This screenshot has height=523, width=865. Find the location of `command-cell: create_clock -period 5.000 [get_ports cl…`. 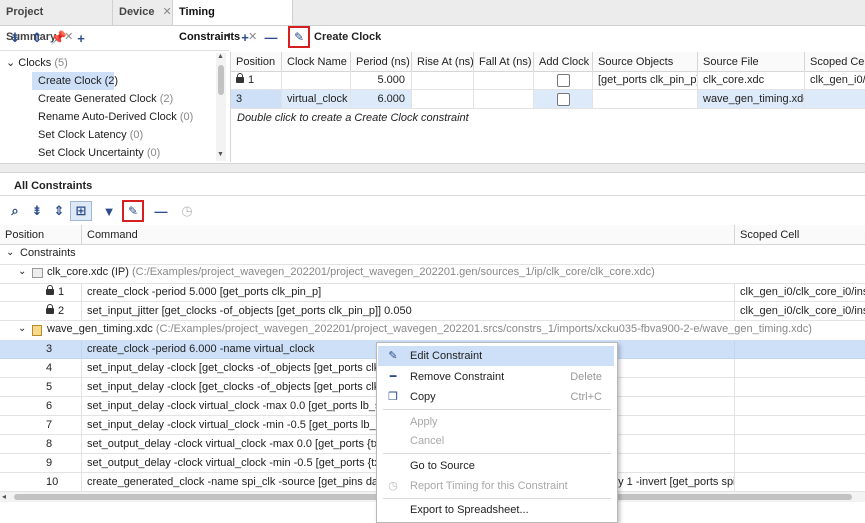

command-cell: create_clock -period 5.000 [get_ports cl… is located at coordinates (408, 292).